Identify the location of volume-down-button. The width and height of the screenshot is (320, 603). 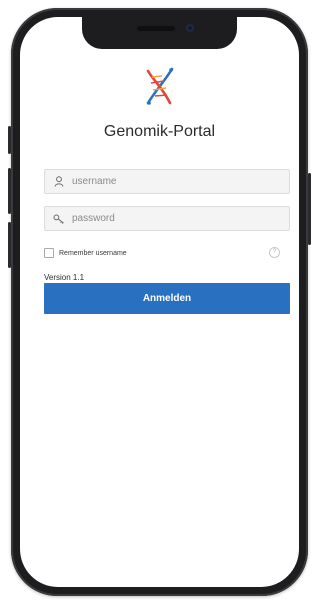
(9, 245).